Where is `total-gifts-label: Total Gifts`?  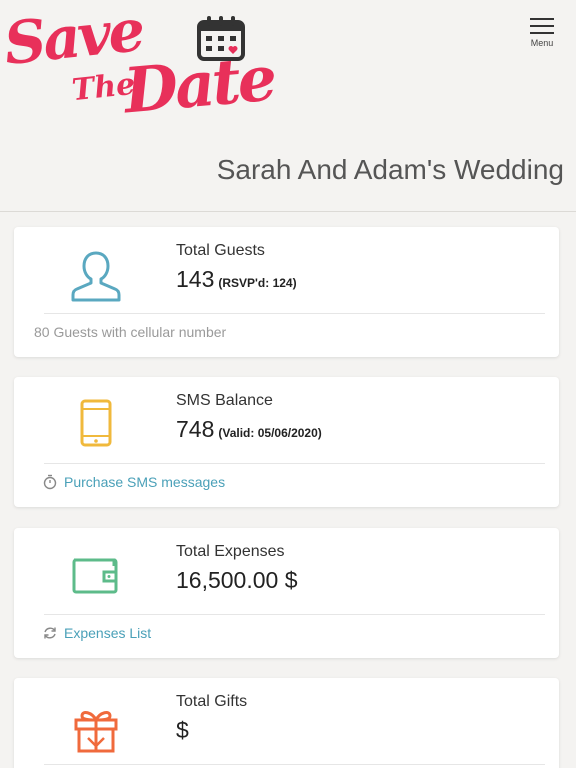 total-gifts-label: Total Gifts is located at coordinates (212, 701).